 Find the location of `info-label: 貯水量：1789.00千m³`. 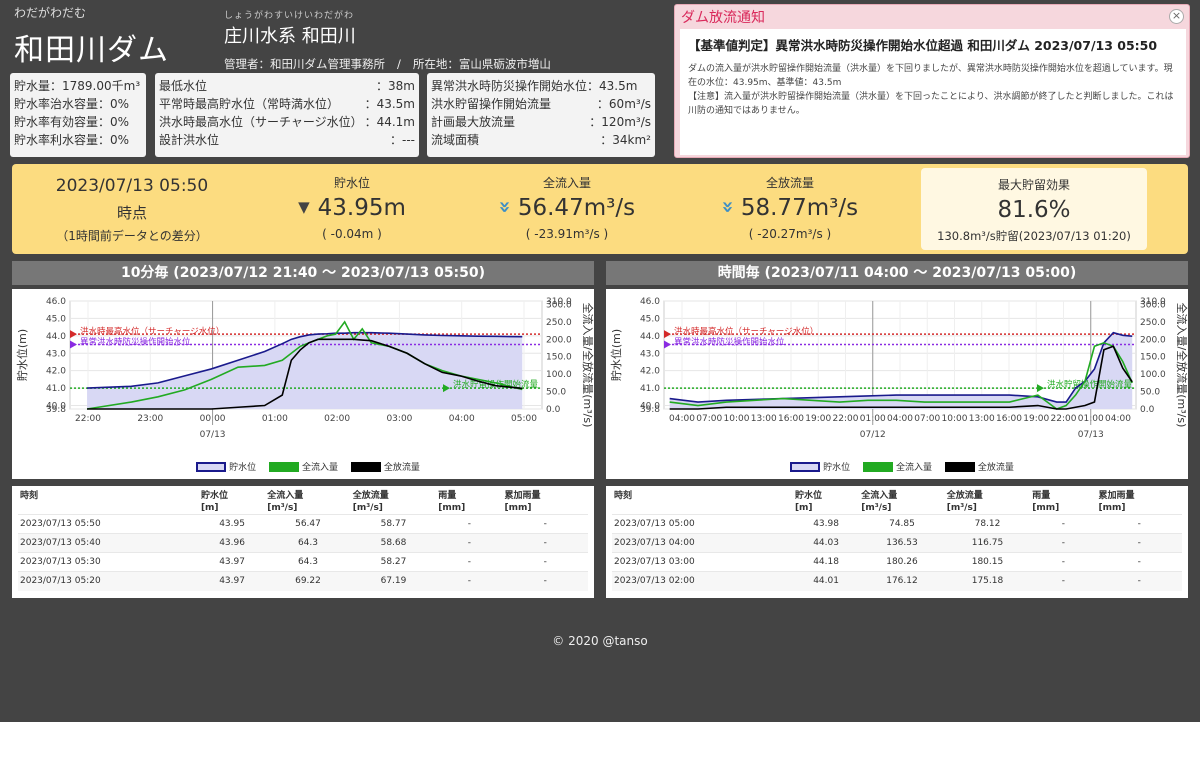

info-label: 貯水量：1789.00千m³ is located at coordinates (77, 86).